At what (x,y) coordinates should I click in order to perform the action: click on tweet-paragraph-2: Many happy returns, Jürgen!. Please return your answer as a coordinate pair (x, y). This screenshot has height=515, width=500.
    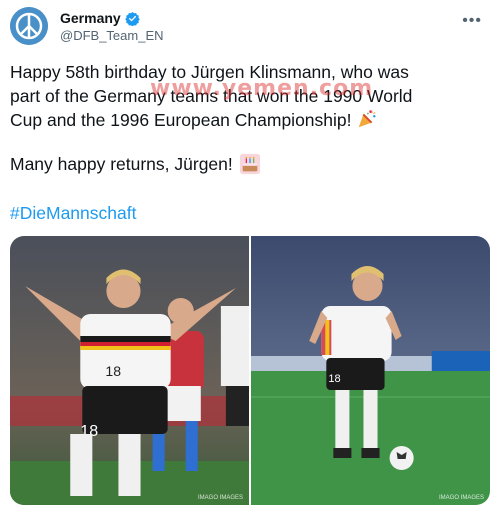
    Looking at the image, I should click on (135, 164).